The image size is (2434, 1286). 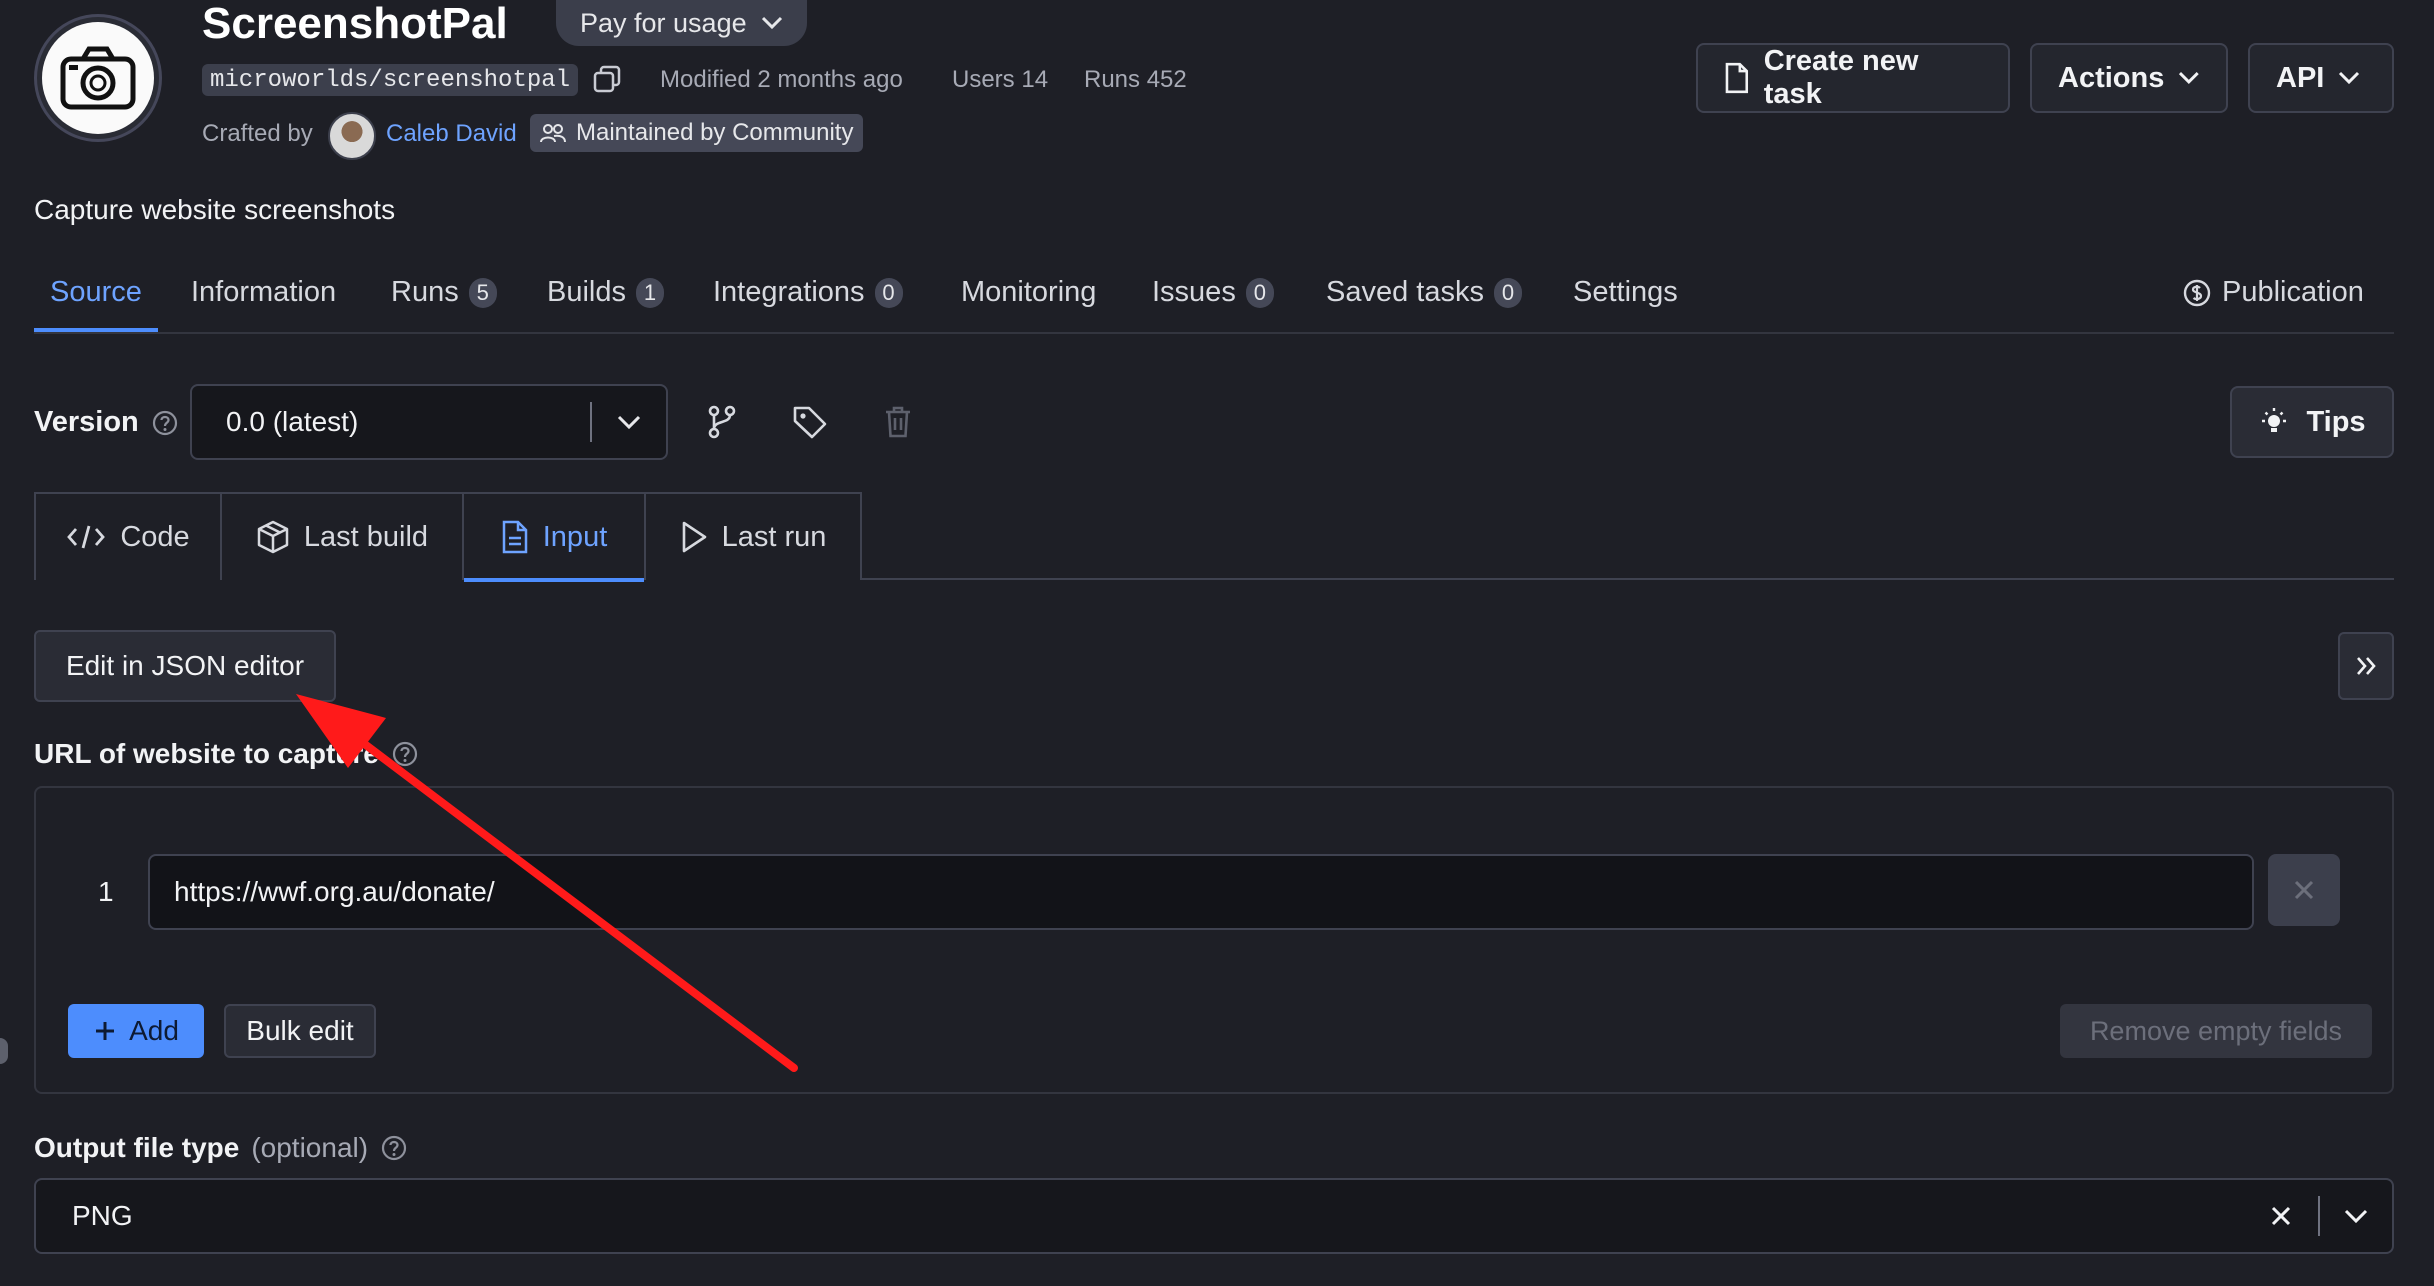 What do you see at coordinates (1135, 79) in the screenshot?
I see `runs-count: Runs 452` at bounding box center [1135, 79].